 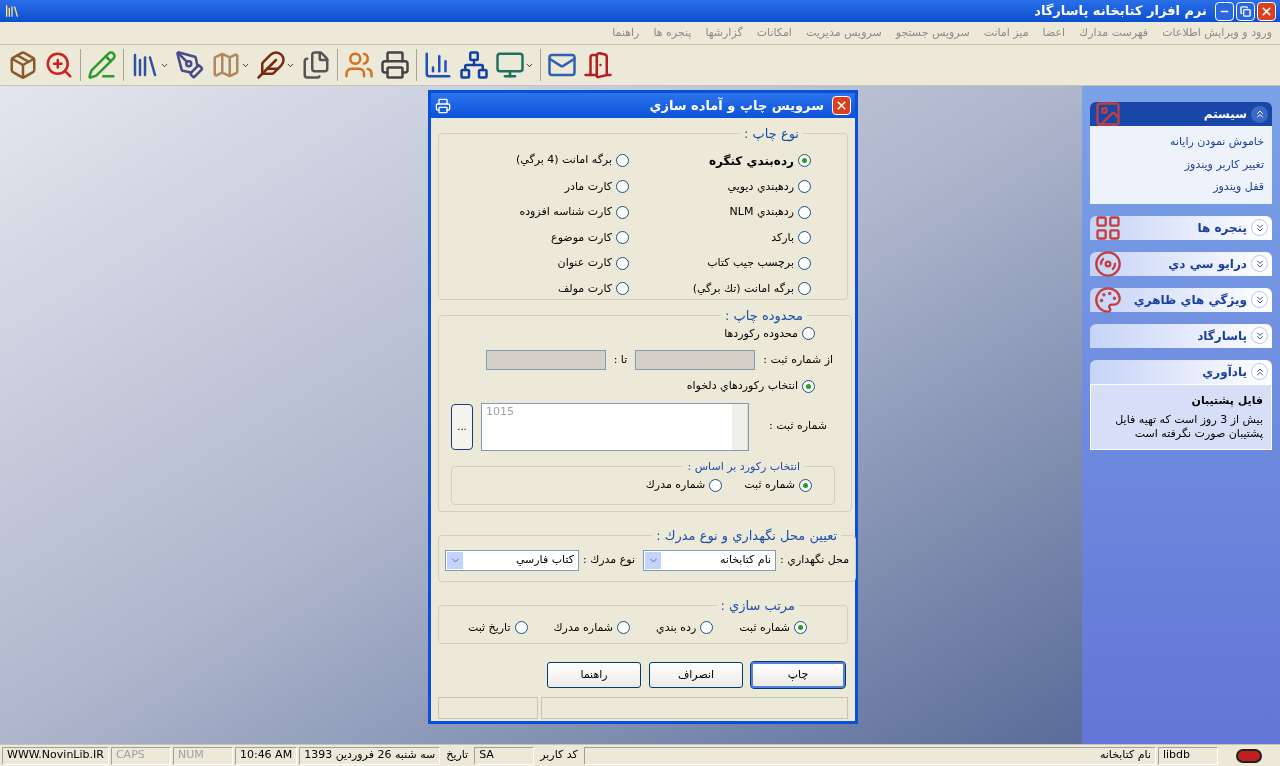 What do you see at coordinates (743, 288) in the screenshot?
I see `radio-label: برگه امانت (تك برگي)` at bounding box center [743, 288].